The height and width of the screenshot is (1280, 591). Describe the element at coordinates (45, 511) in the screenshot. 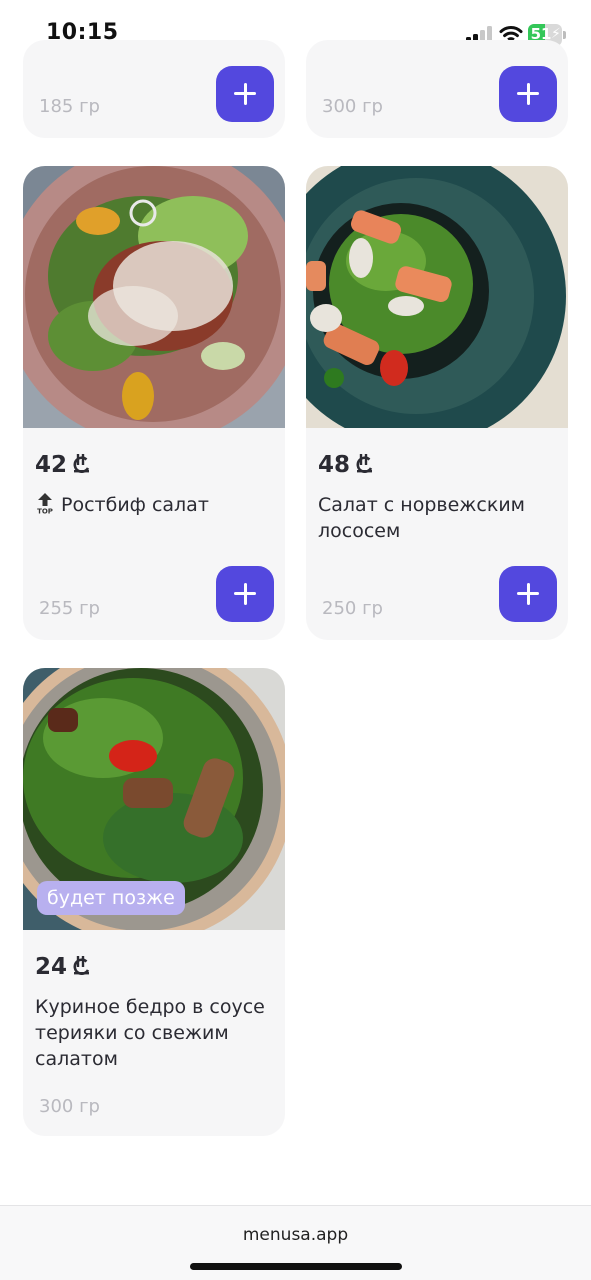

I see `svg-text: TOP` at that location.